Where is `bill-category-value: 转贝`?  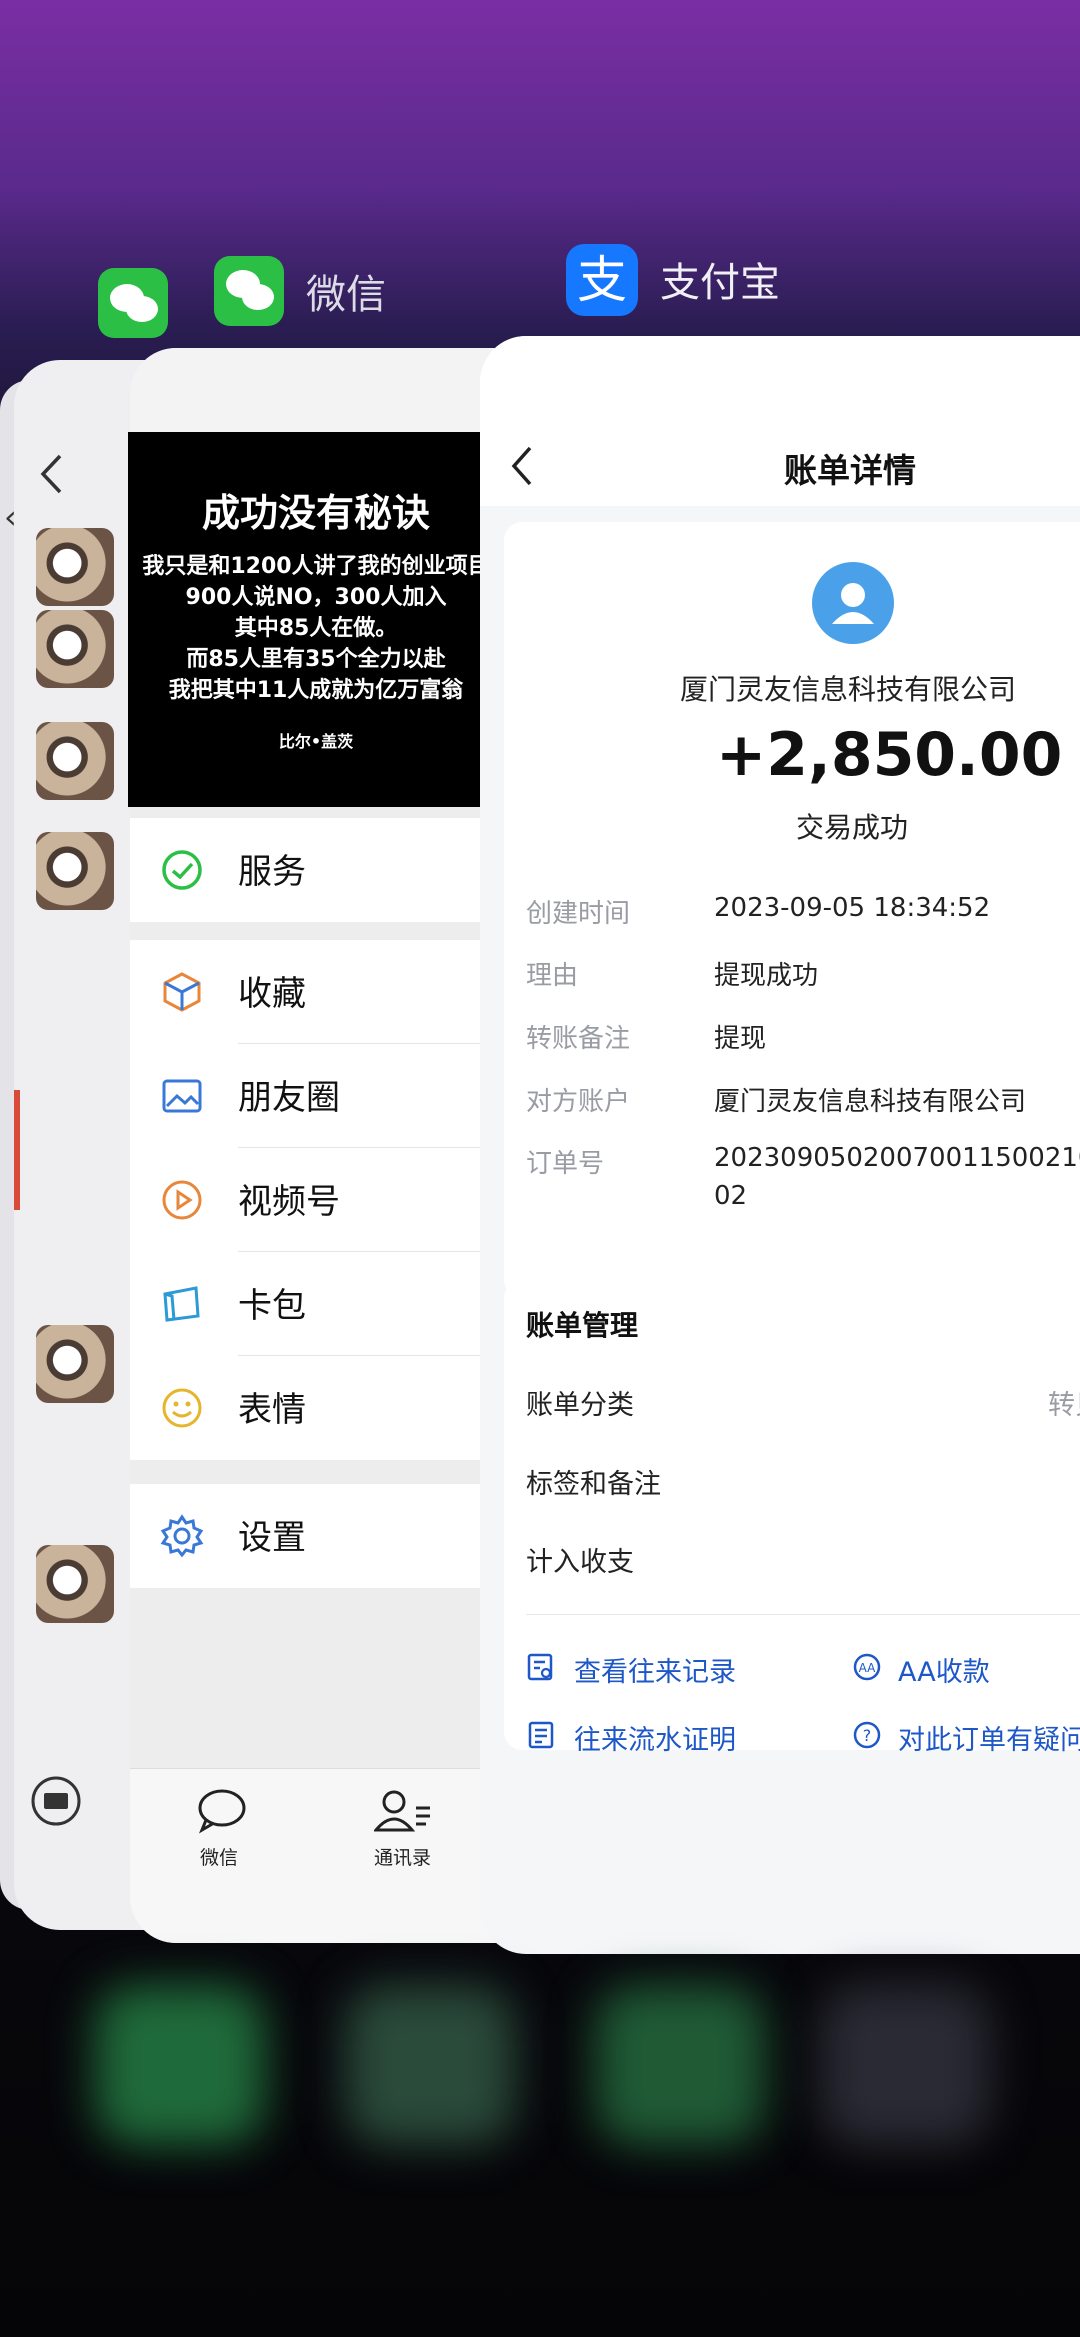
bill-category-value: 转贝 is located at coordinates (1064, 1402).